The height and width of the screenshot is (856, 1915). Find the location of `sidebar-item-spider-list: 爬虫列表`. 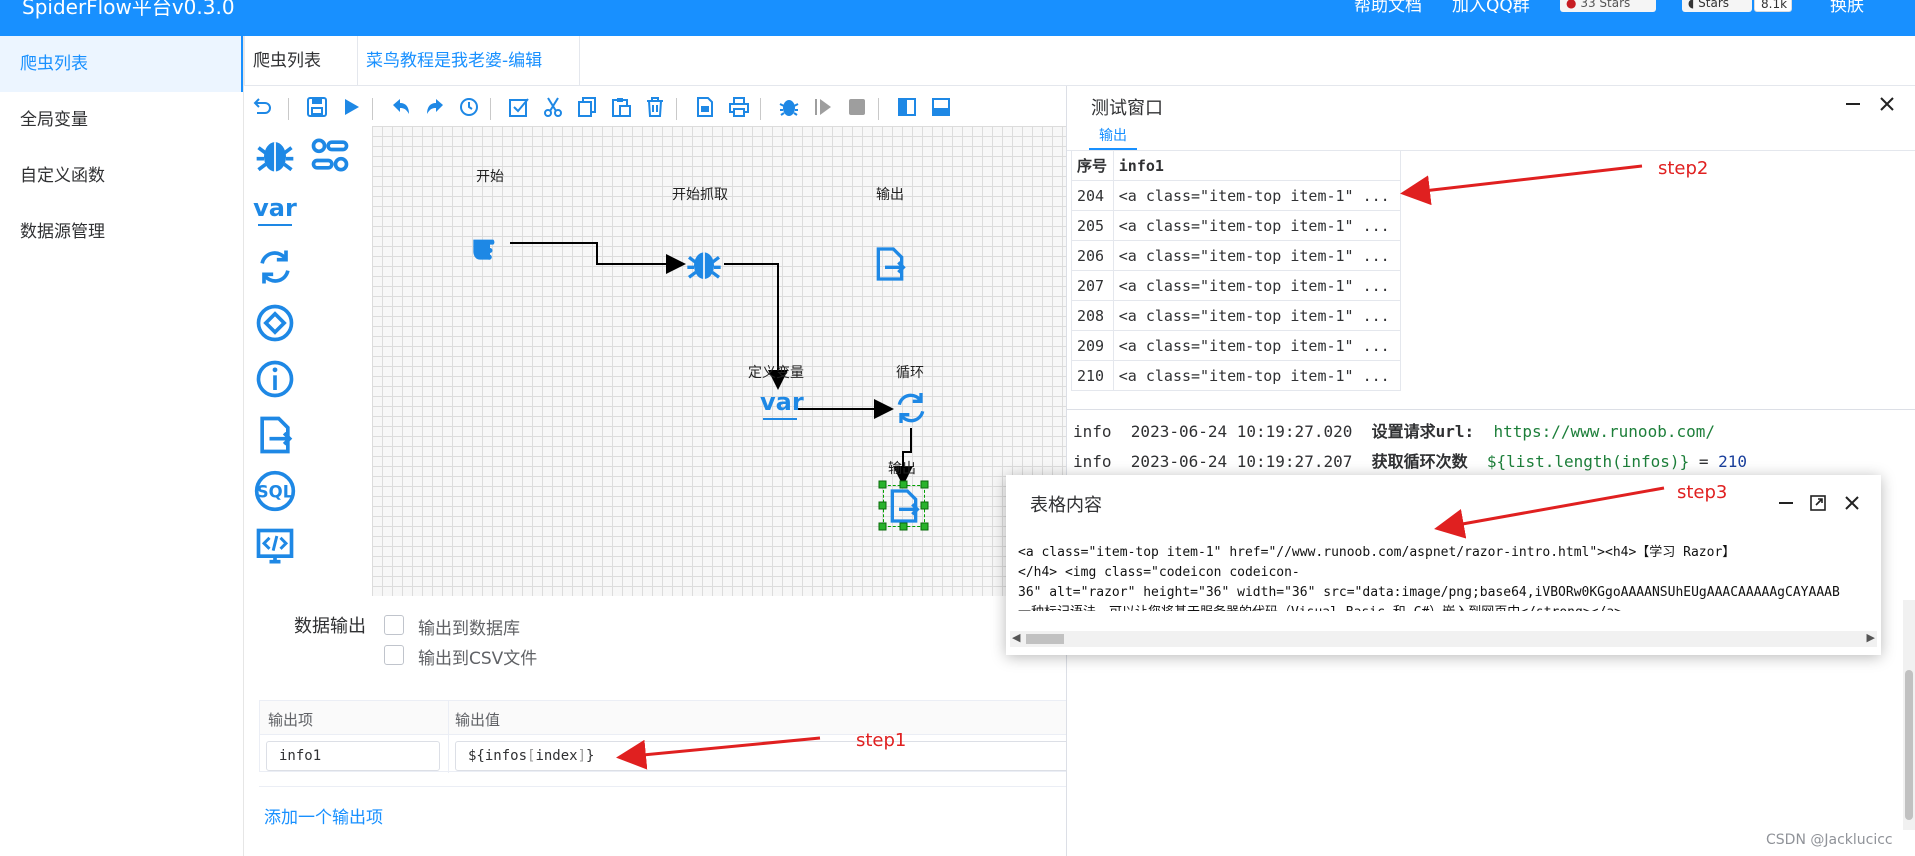

sidebar-item-spider-list: 爬虫列表 is located at coordinates (121, 64).